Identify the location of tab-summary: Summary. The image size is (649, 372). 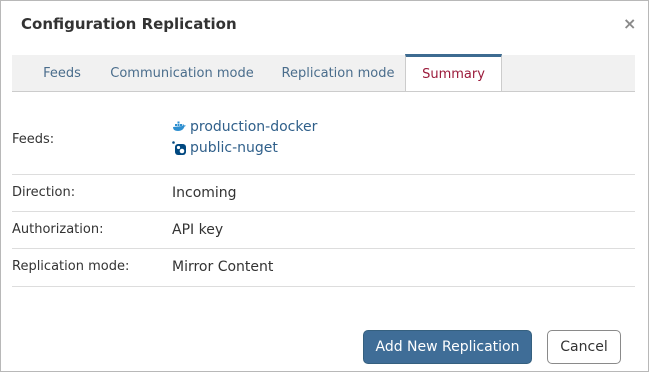
(453, 72).